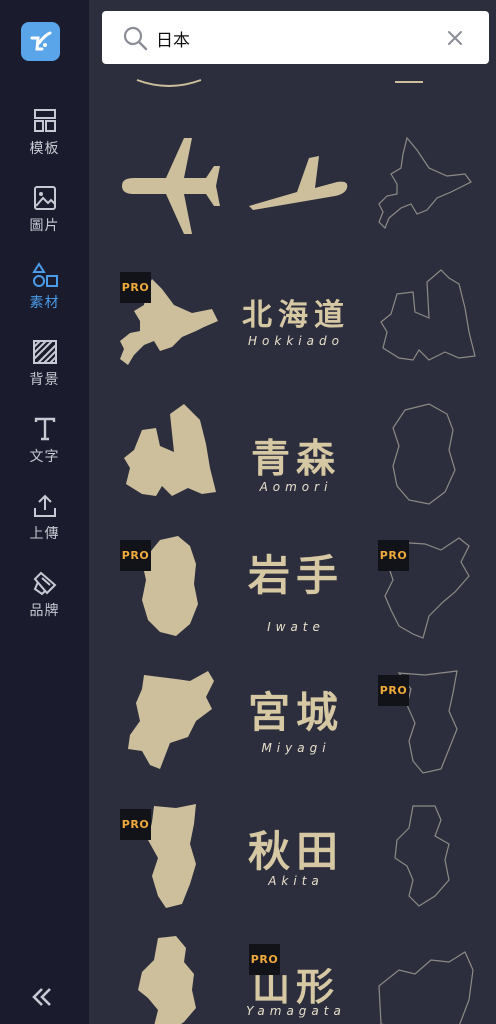 Image resolution: width=496 pixels, height=1024 pixels. I want to click on prefecture-title-element: 宮城 Miyagi, so click(296, 725).